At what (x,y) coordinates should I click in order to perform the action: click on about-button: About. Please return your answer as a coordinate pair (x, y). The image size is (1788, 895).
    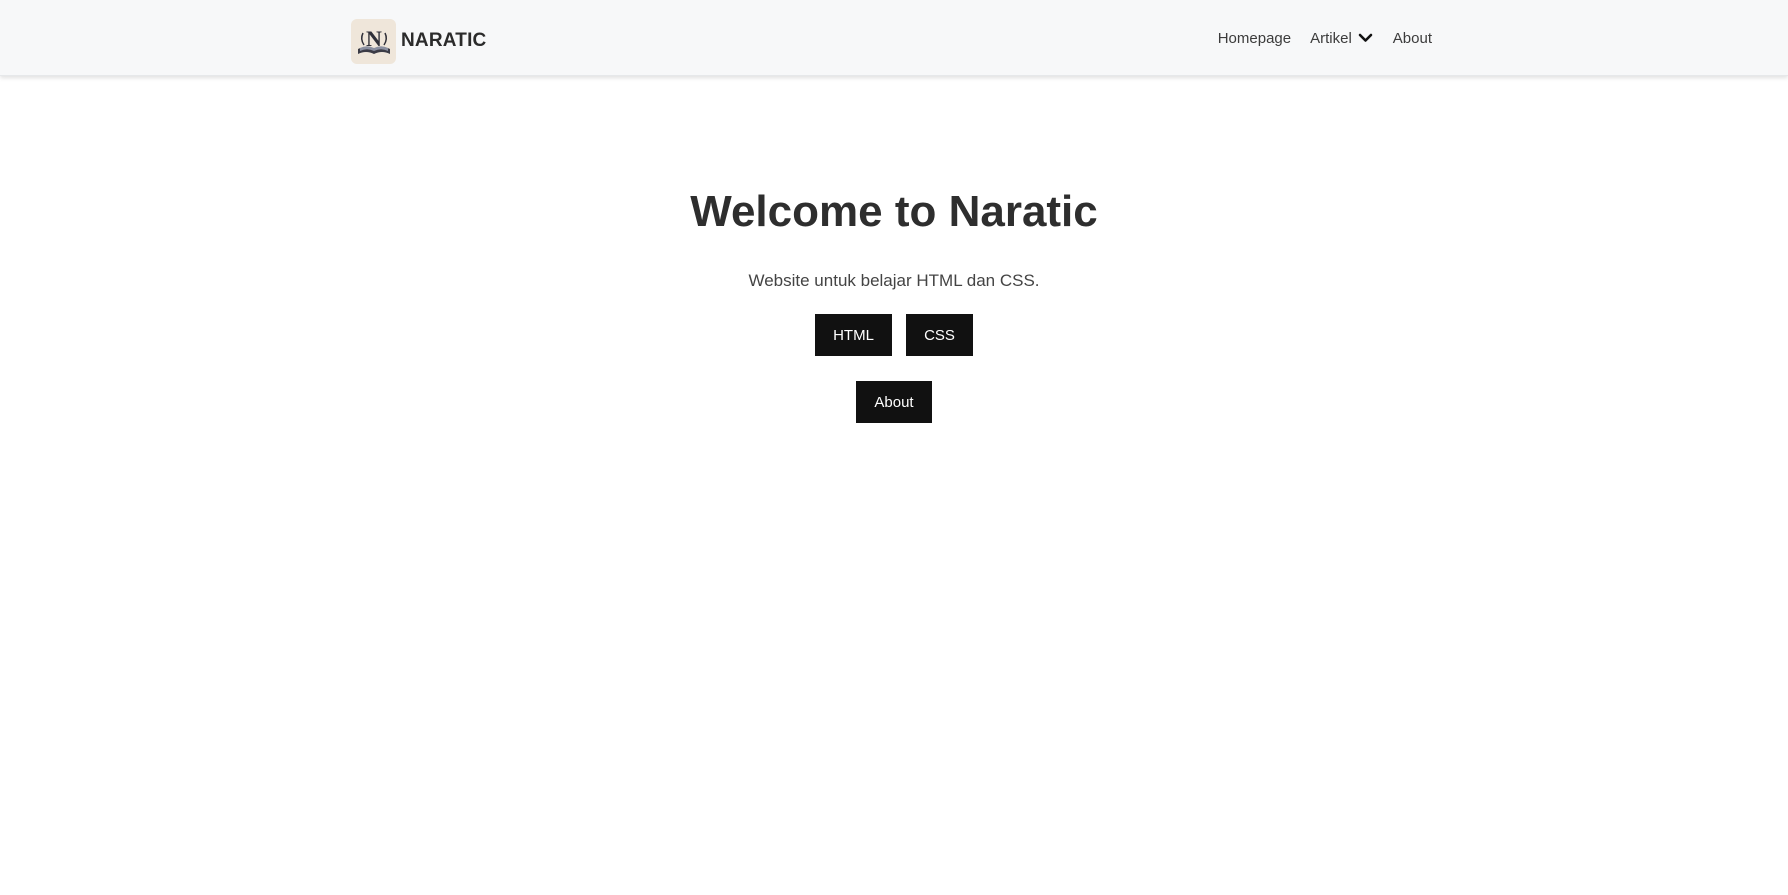
    Looking at the image, I should click on (894, 402).